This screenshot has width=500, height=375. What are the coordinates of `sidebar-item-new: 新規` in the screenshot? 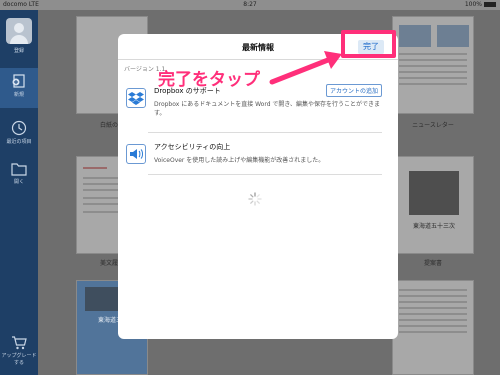 It's located at (19, 88).